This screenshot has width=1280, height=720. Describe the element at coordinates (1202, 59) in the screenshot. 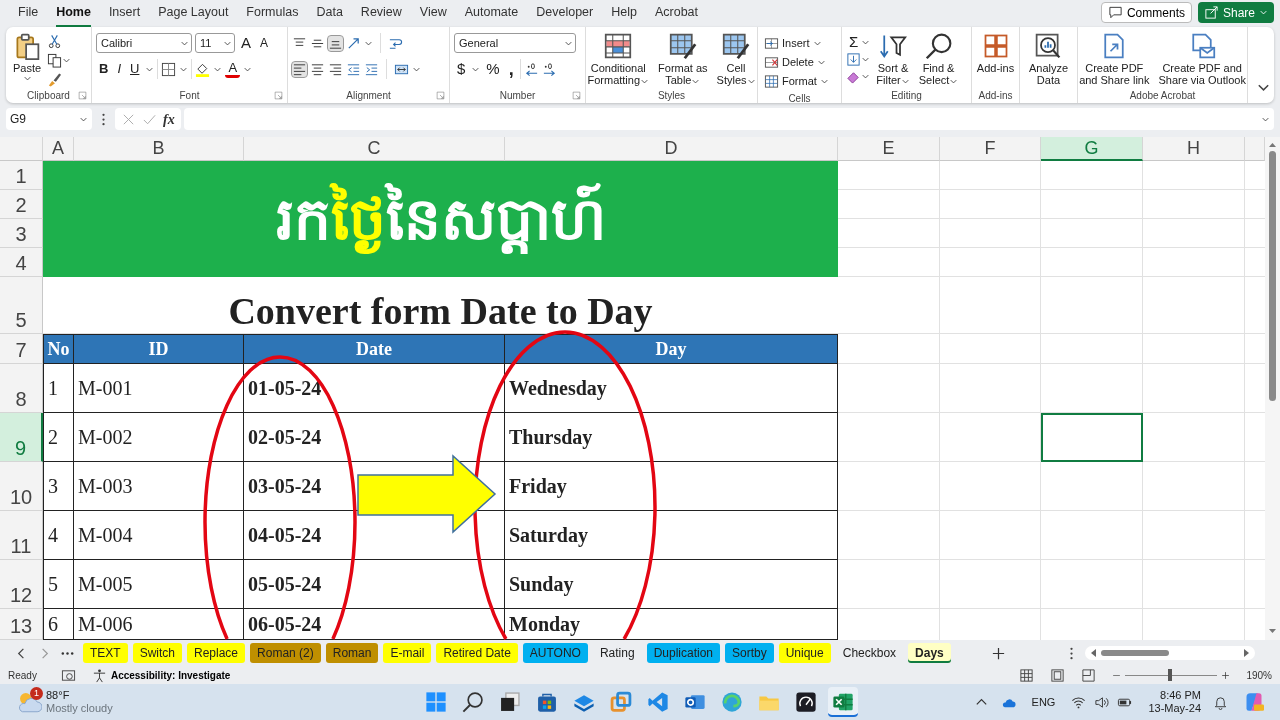

I see `create-pdf-outlook-button: Create PDF and Share via Outlook` at that location.